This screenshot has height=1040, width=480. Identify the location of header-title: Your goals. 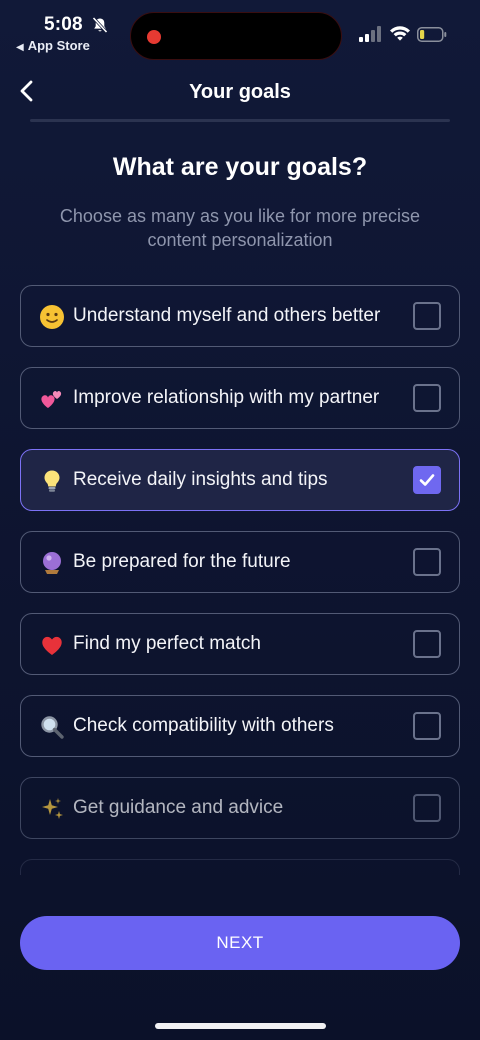
(240, 92).